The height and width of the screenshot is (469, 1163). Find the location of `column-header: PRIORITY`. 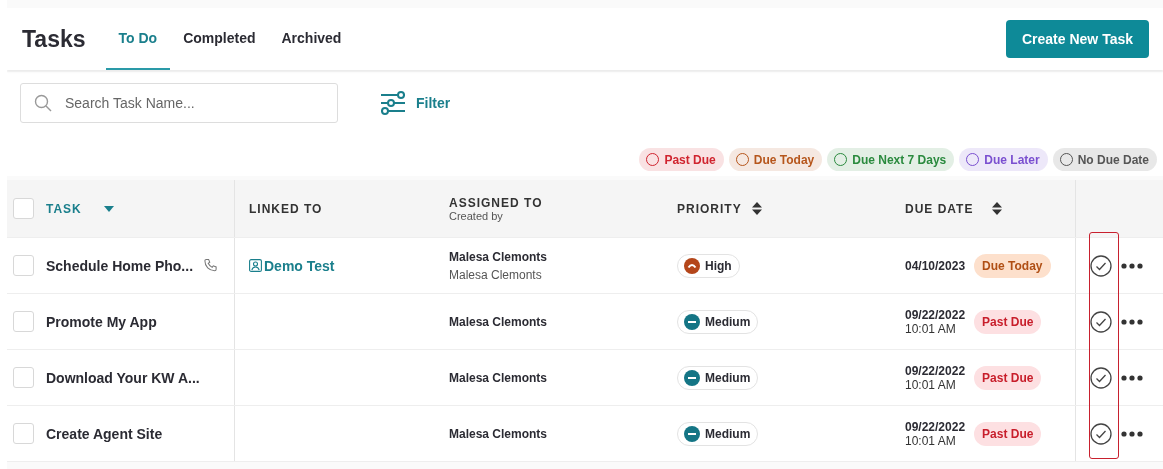

column-header: PRIORITY is located at coordinates (709, 208).